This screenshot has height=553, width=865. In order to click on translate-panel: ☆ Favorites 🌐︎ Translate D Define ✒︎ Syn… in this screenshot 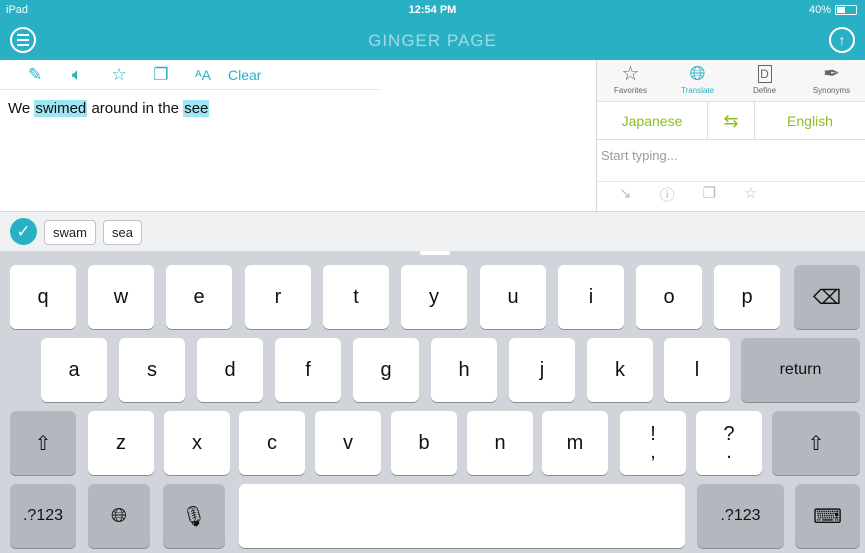, I will do `click(730, 135)`.